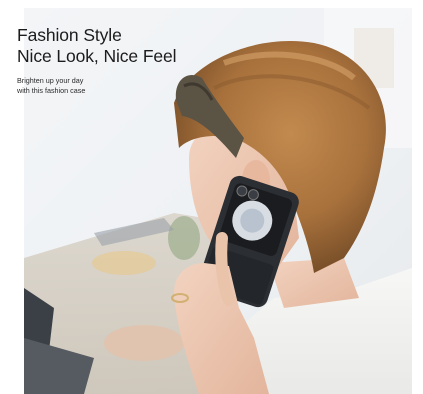 Image resolution: width=423 pixels, height=394 pixels. I want to click on subtext-line-2: with this fashion case, so click(51, 90).